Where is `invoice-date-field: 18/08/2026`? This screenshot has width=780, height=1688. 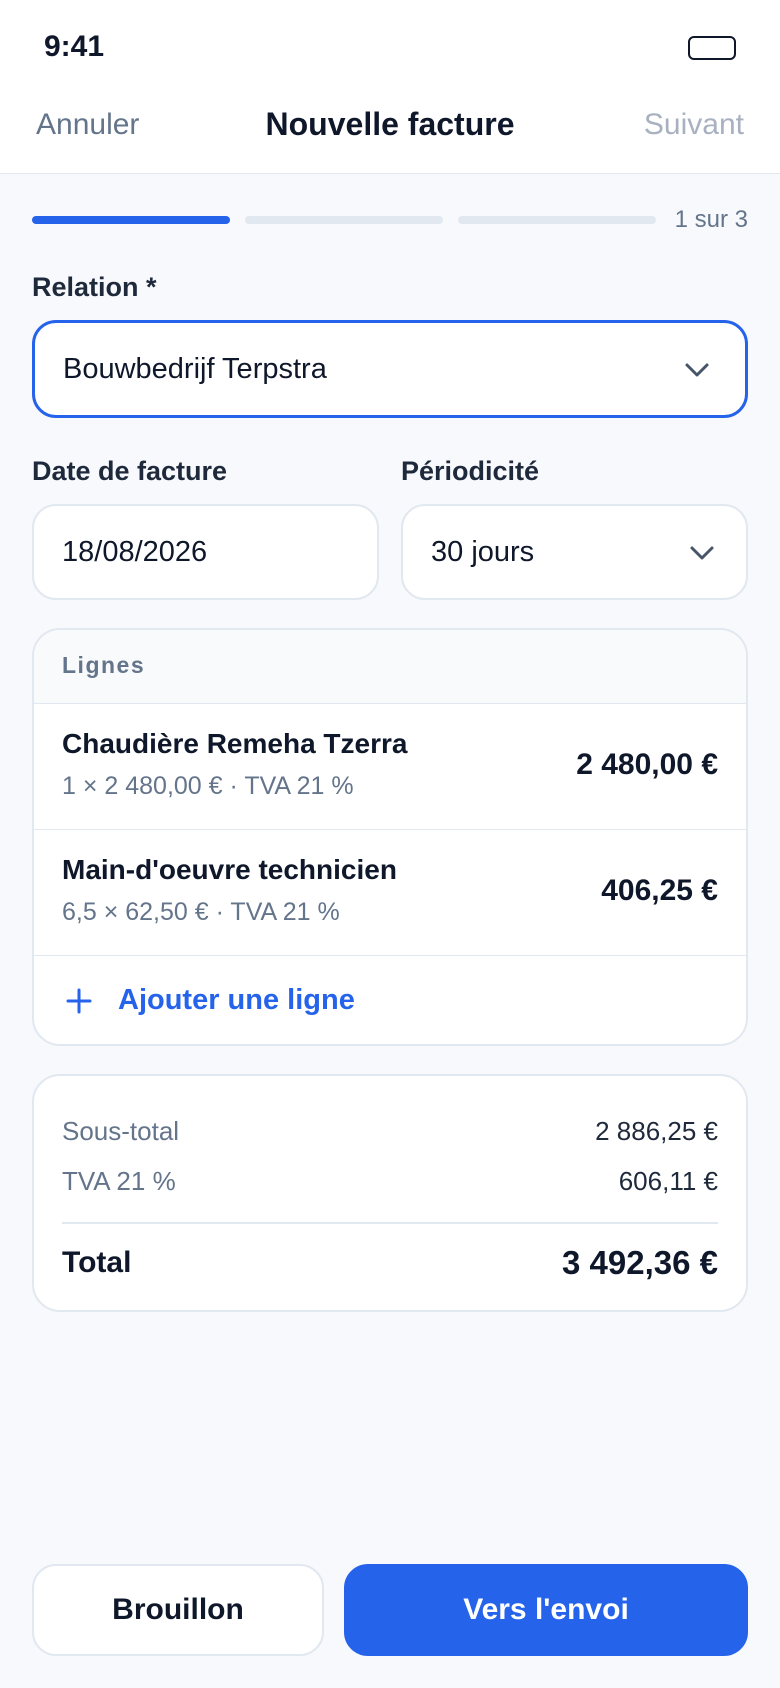
invoice-date-field: 18/08/2026 is located at coordinates (205, 552).